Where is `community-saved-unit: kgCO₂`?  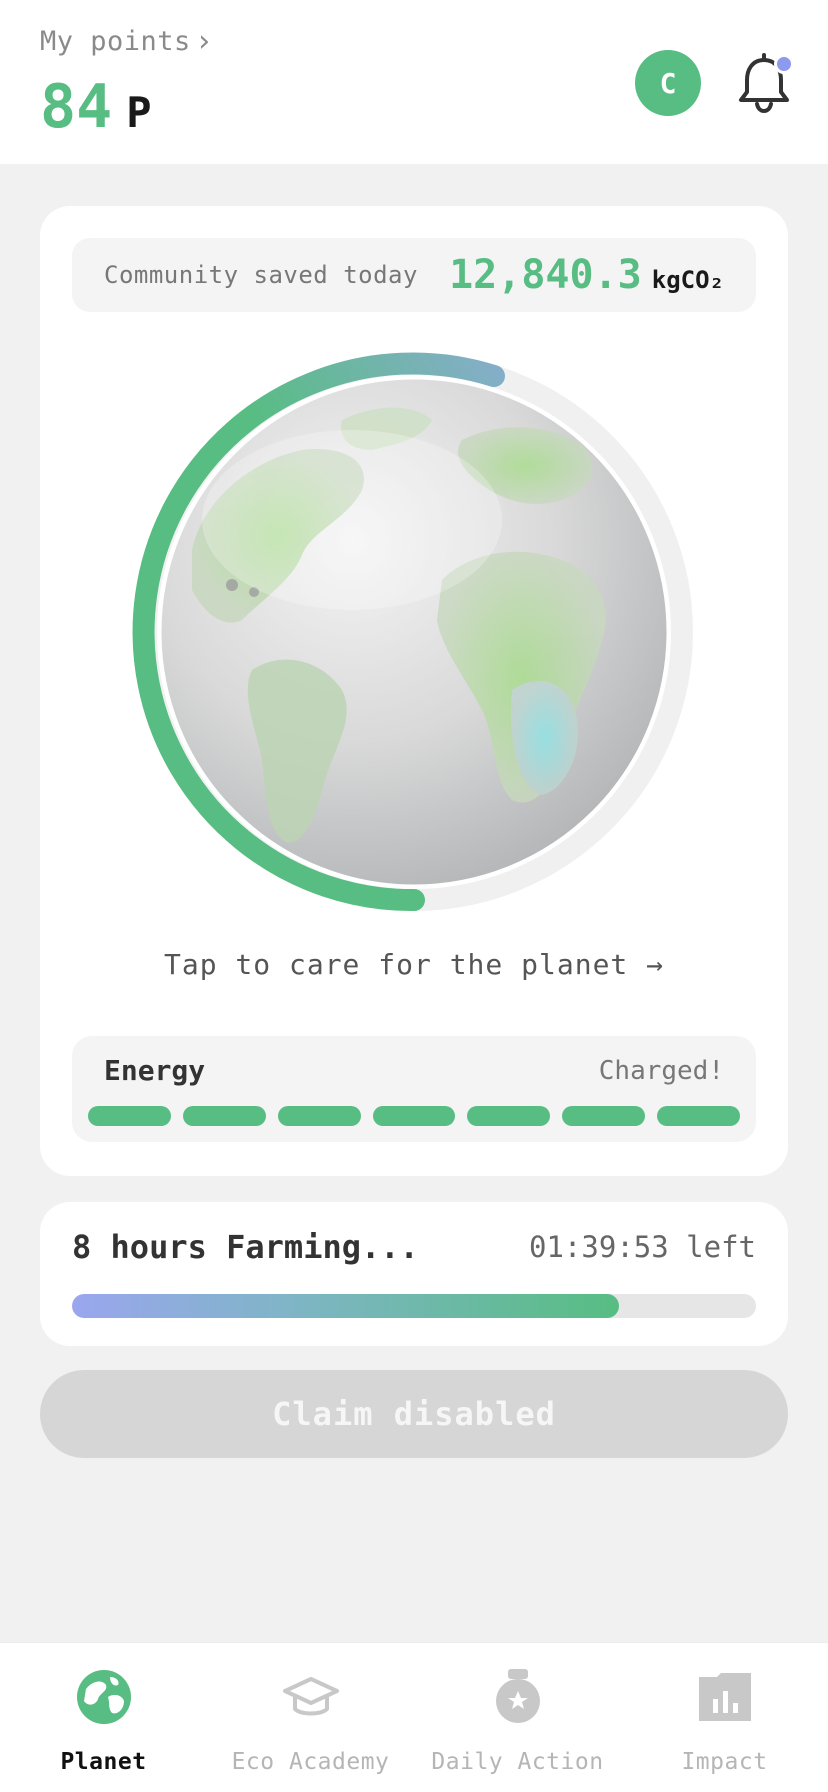 community-saved-unit: kgCO₂ is located at coordinates (687, 280).